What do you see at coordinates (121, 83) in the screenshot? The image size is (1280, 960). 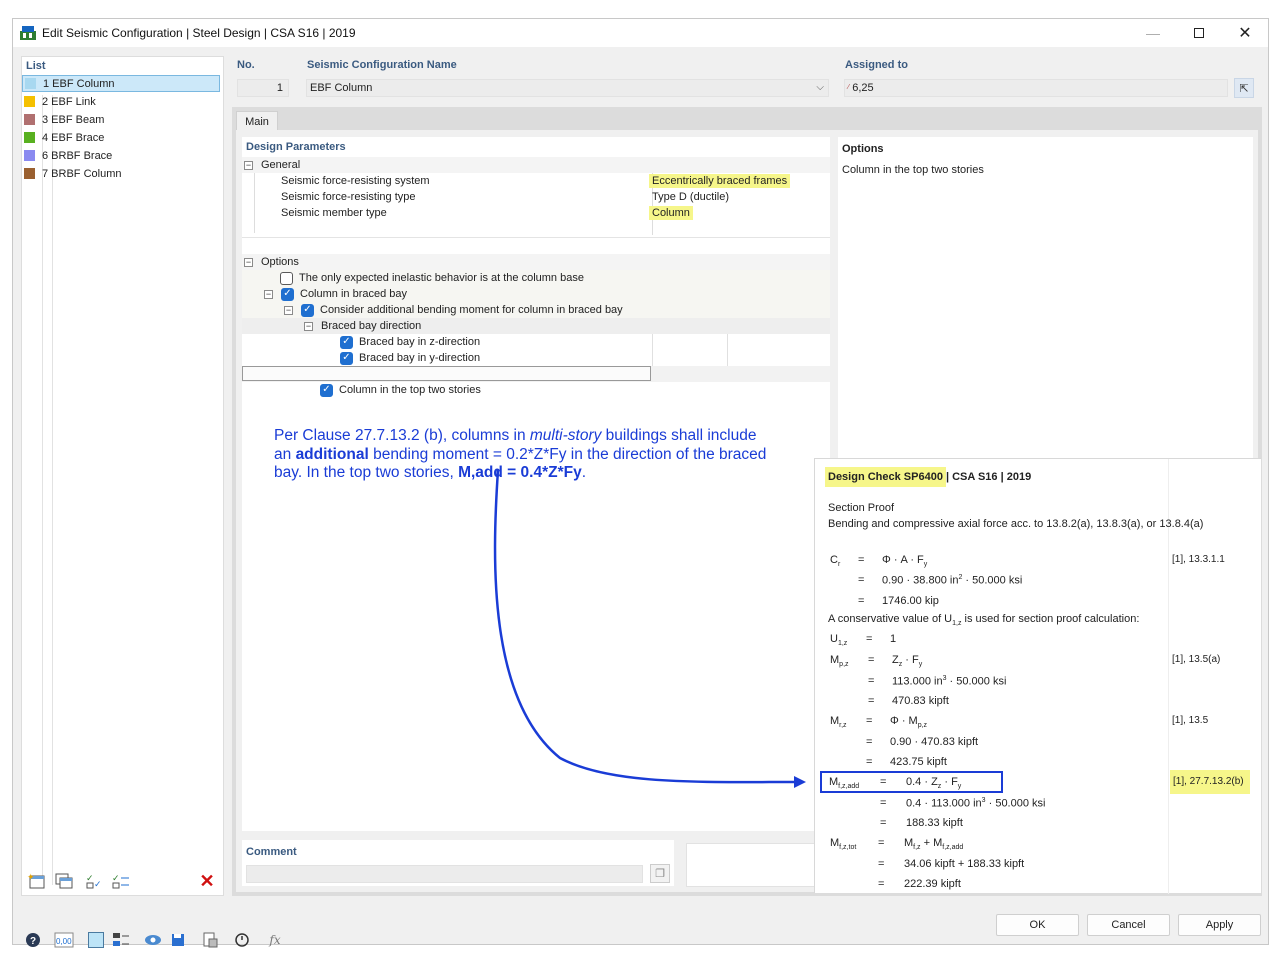 I see `list-item: 1 EBF Column` at bounding box center [121, 83].